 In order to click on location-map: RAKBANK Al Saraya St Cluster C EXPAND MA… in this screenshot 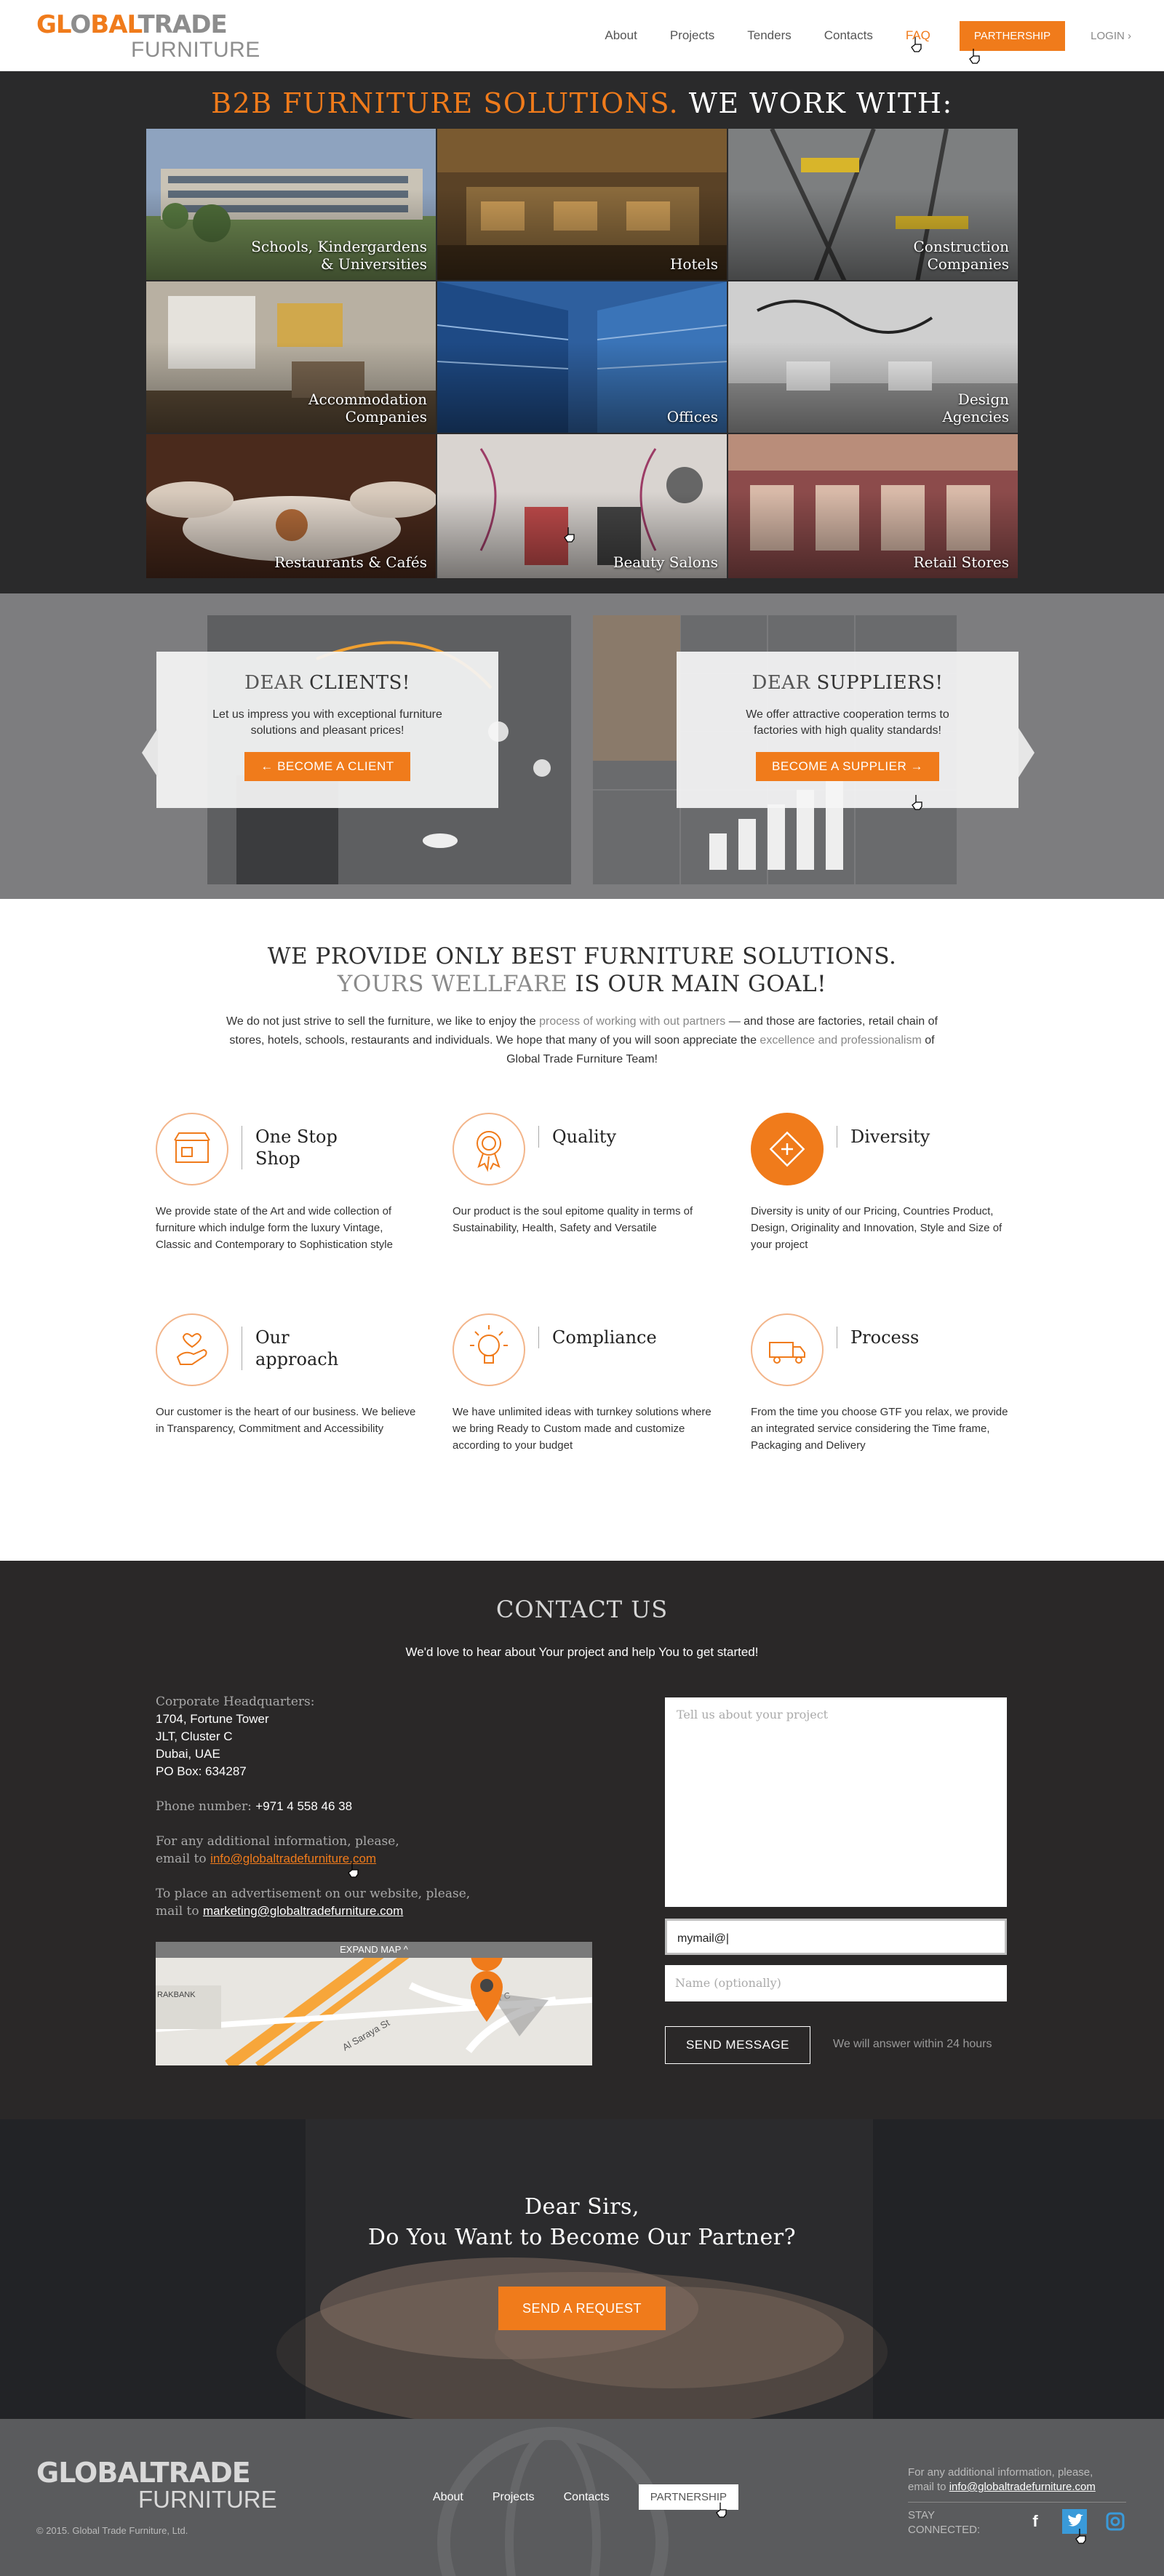, I will do `click(374, 2003)`.